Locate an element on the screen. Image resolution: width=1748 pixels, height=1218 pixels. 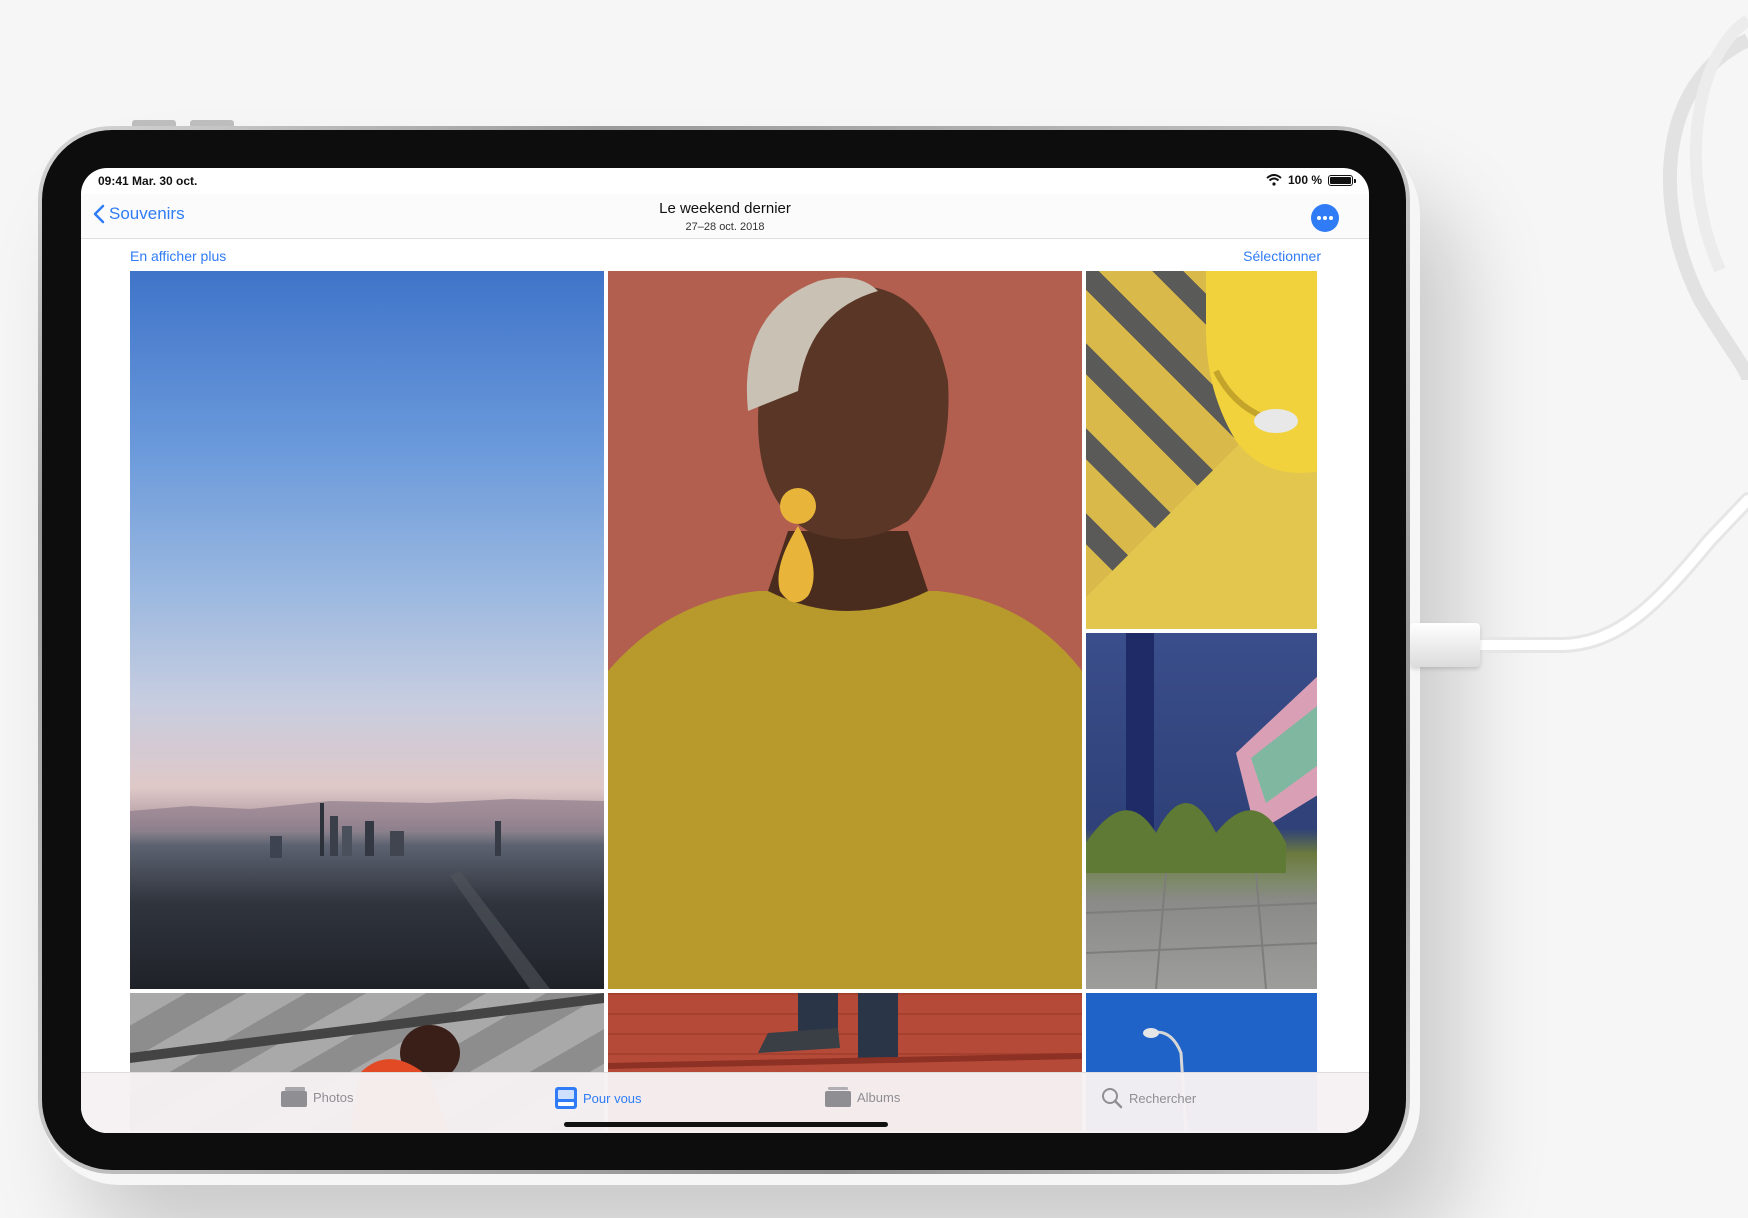
tab-for-you-label: Pour vous is located at coordinates (612, 1098).